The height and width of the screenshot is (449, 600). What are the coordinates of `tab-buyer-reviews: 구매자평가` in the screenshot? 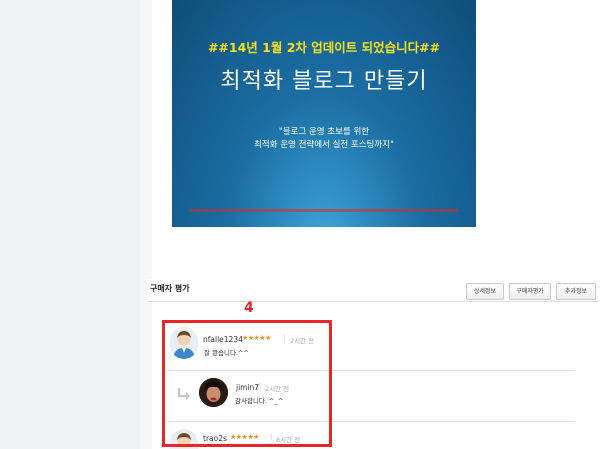 It's located at (530, 291).